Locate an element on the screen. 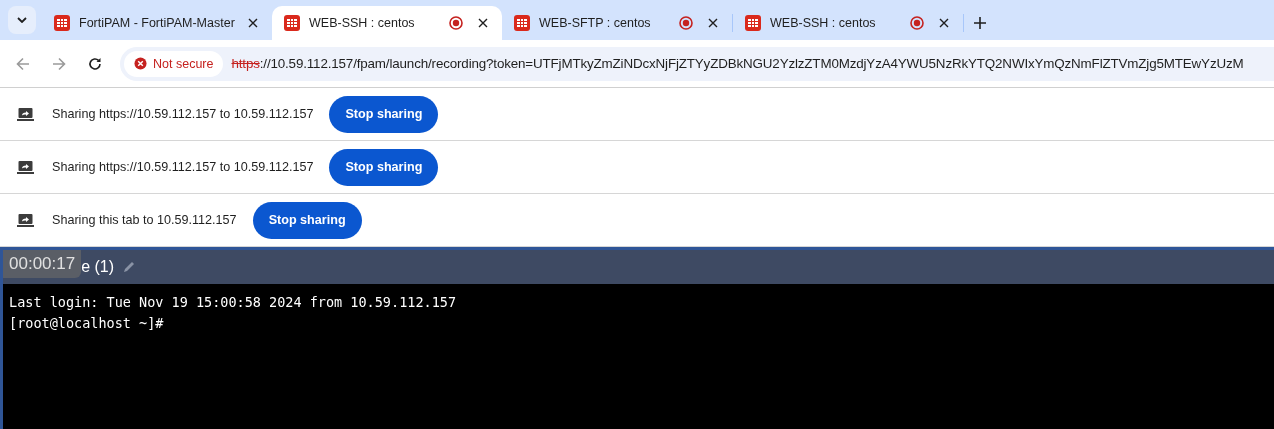 Image resolution: width=1274 pixels, height=429 pixels. warning-icon is located at coordinates (140, 63).